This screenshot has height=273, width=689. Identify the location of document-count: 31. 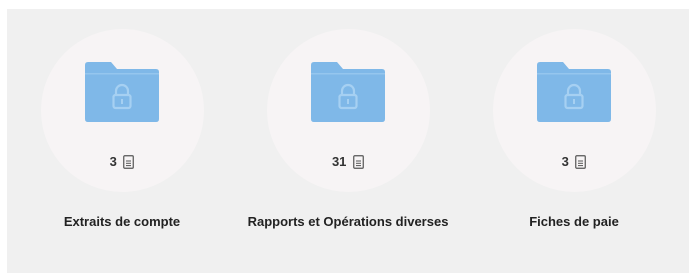
(348, 162).